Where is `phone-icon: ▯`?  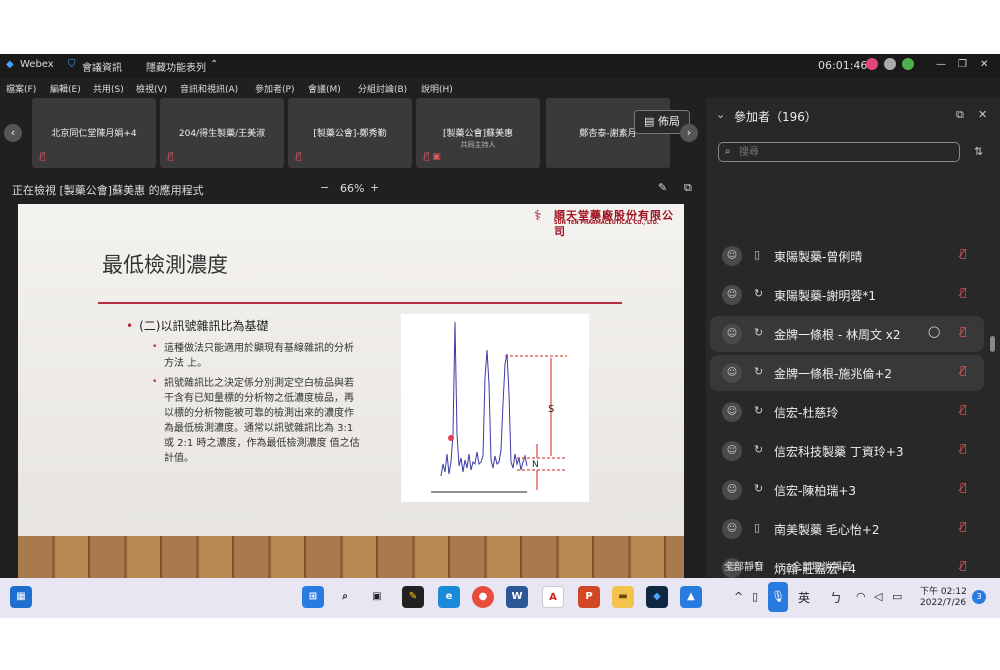 phone-icon: ▯ is located at coordinates (755, 596).